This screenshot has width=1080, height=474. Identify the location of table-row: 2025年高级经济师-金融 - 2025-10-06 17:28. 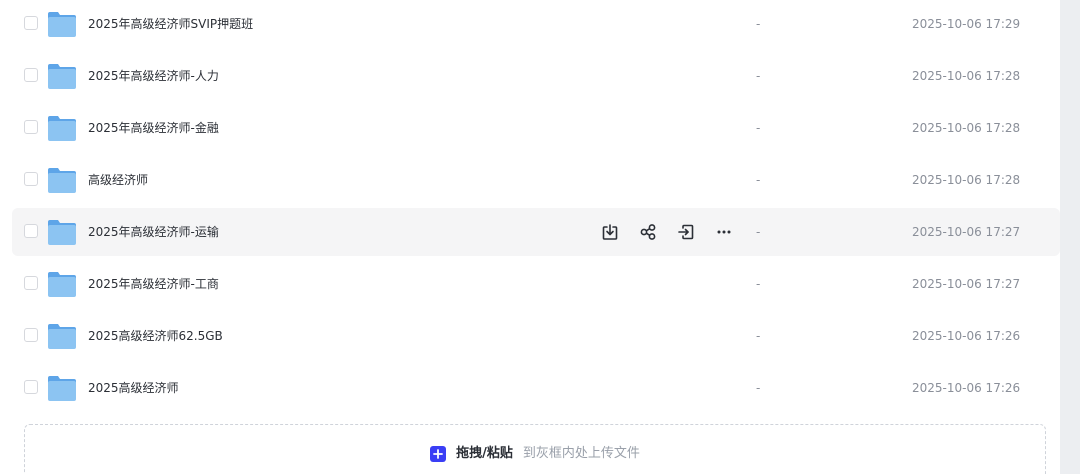
(536, 128).